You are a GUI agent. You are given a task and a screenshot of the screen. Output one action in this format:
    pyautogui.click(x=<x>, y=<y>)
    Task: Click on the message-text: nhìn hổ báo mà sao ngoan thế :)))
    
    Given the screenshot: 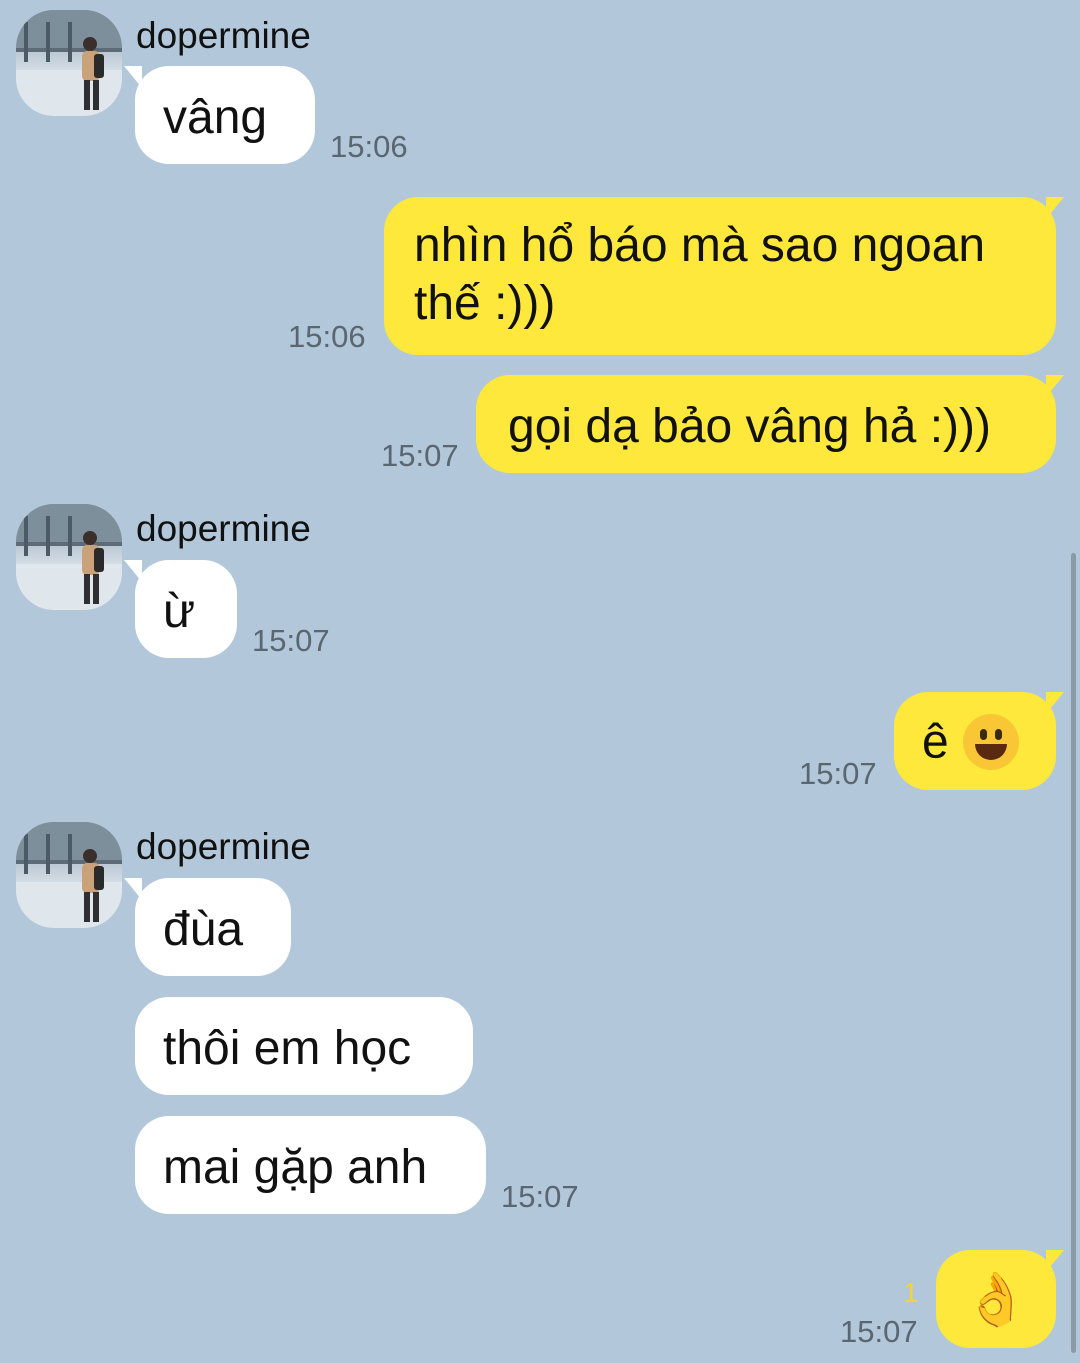 What is the action you would take?
    pyautogui.click(x=700, y=274)
    